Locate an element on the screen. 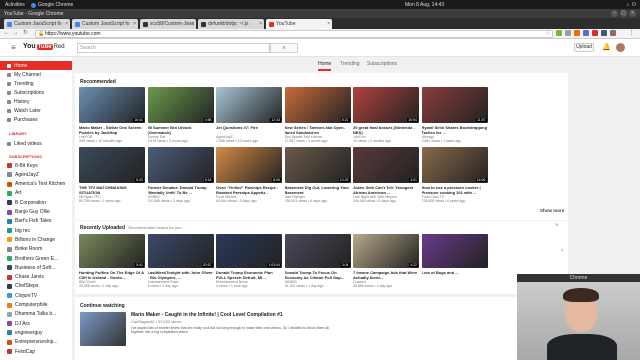  video-thumbnail: 12:43 is located at coordinates (249, 105).